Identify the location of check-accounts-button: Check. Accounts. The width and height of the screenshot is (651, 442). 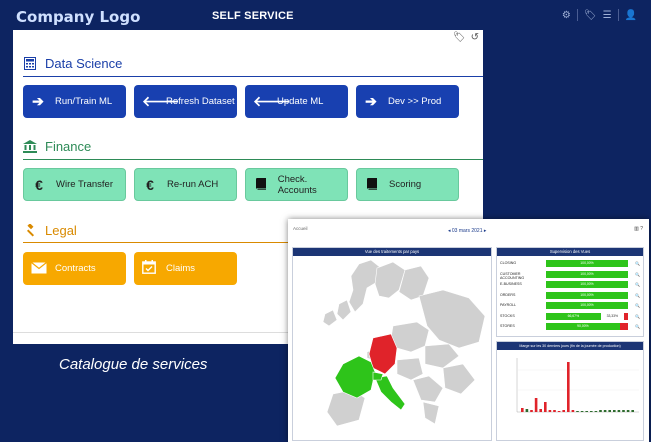
(296, 184).